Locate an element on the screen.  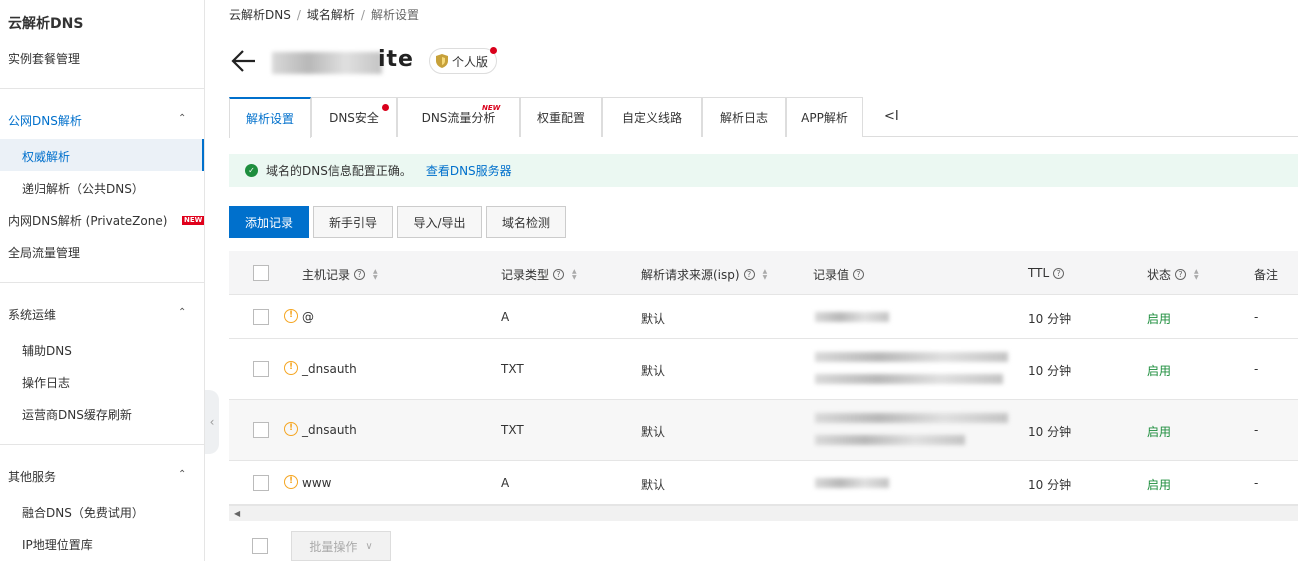
column-ttl: TTL? is located at coordinates (1046, 273).